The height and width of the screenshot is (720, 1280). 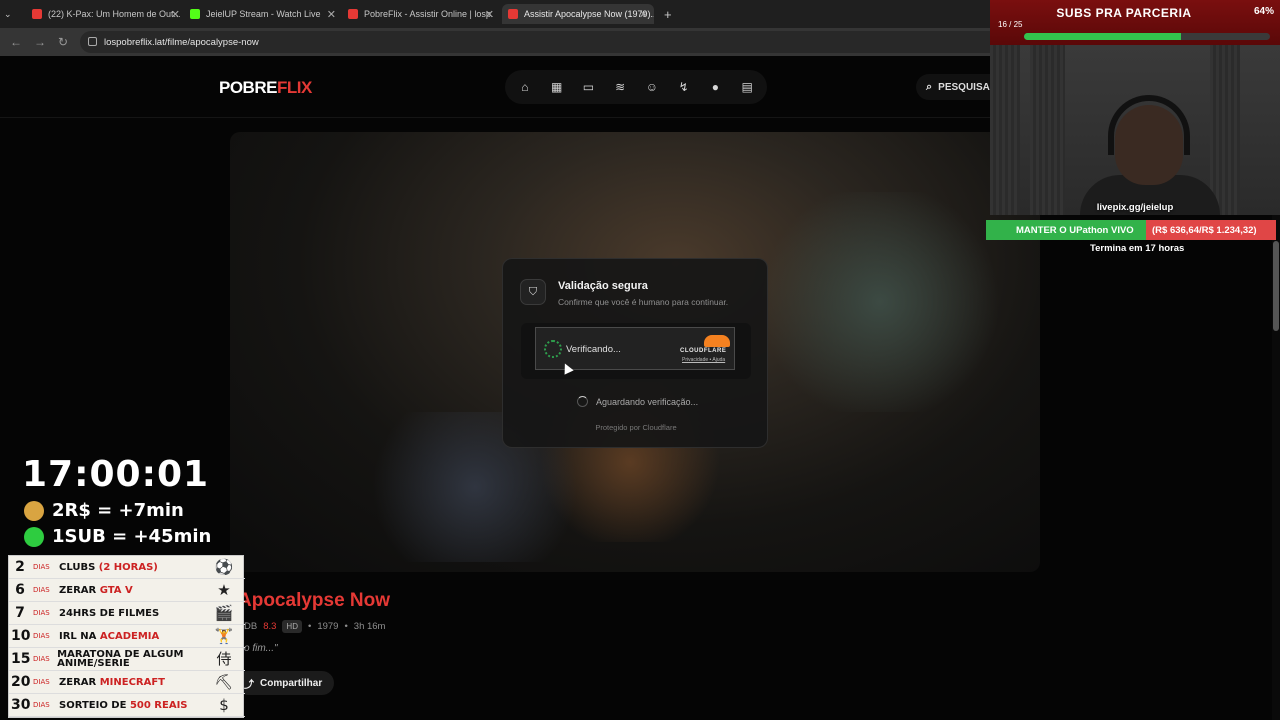 What do you see at coordinates (195, 14) in the screenshot?
I see `kick-icon` at bounding box center [195, 14].